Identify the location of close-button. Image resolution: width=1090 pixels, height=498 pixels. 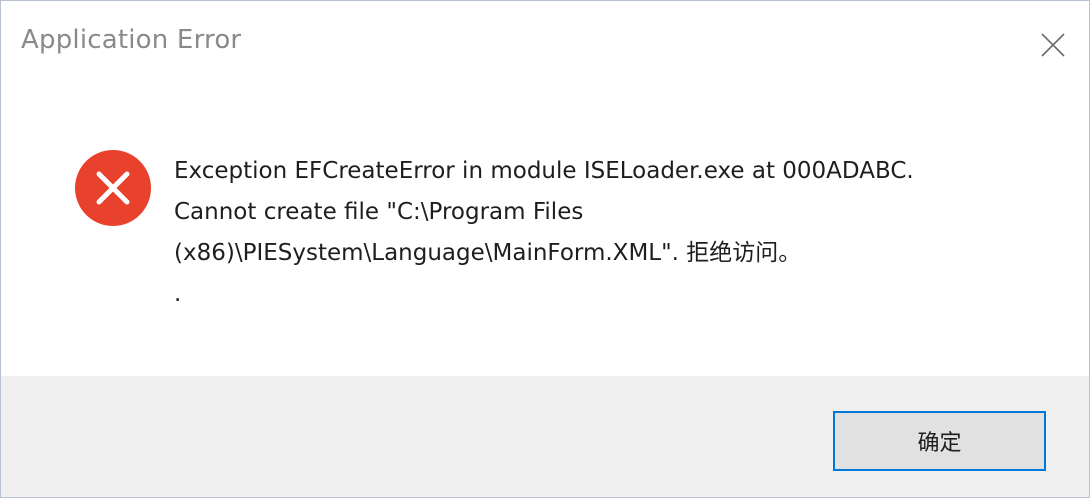
(1053, 45).